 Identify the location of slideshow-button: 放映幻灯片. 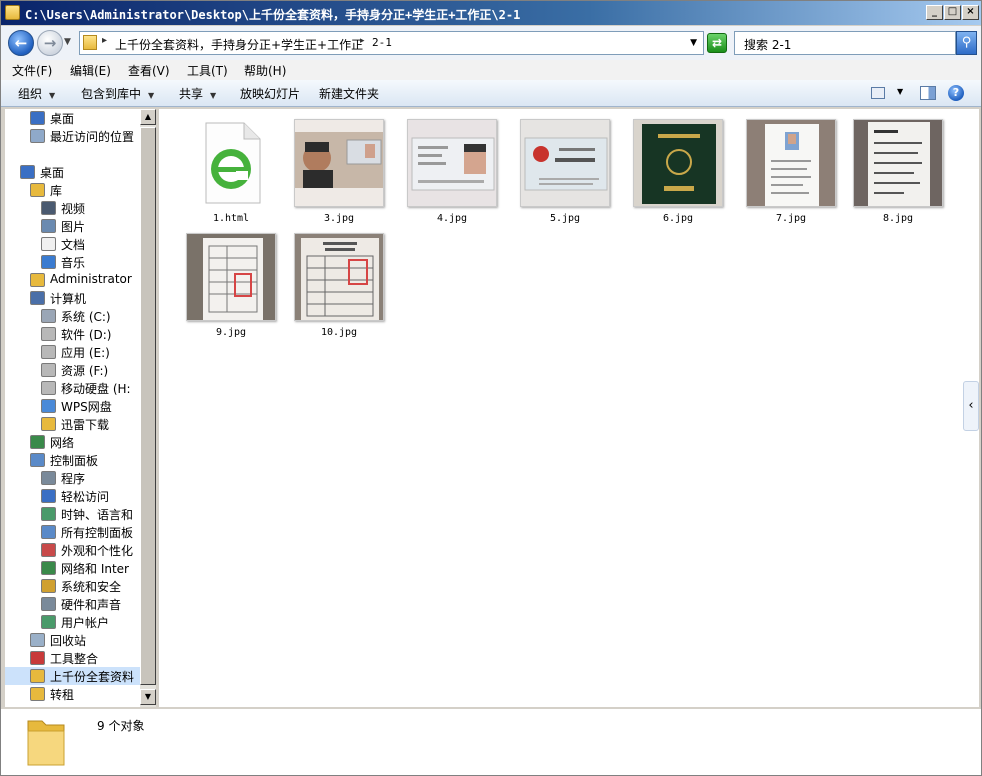
(270, 93).